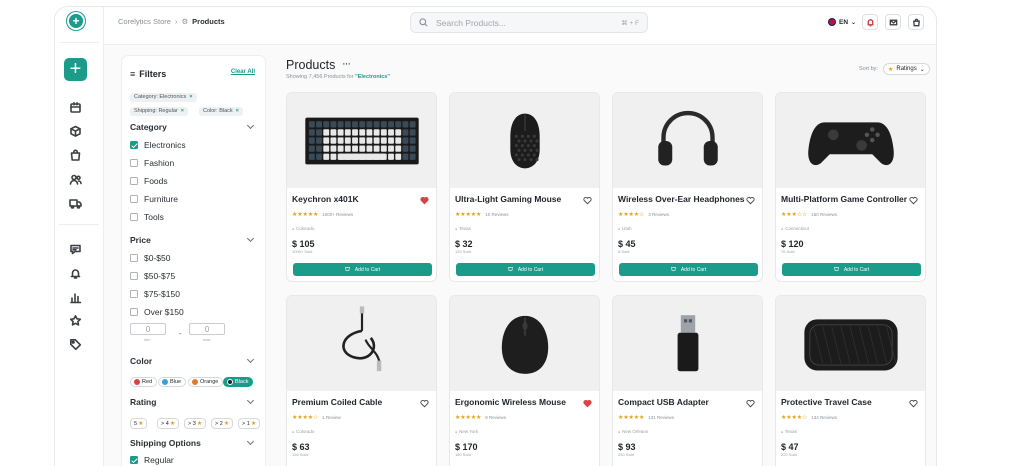  What do you see at coordinates (496, 214) in the screenshot?
I see `review-count: 10 Reviews` at bounding box center [496, 214].